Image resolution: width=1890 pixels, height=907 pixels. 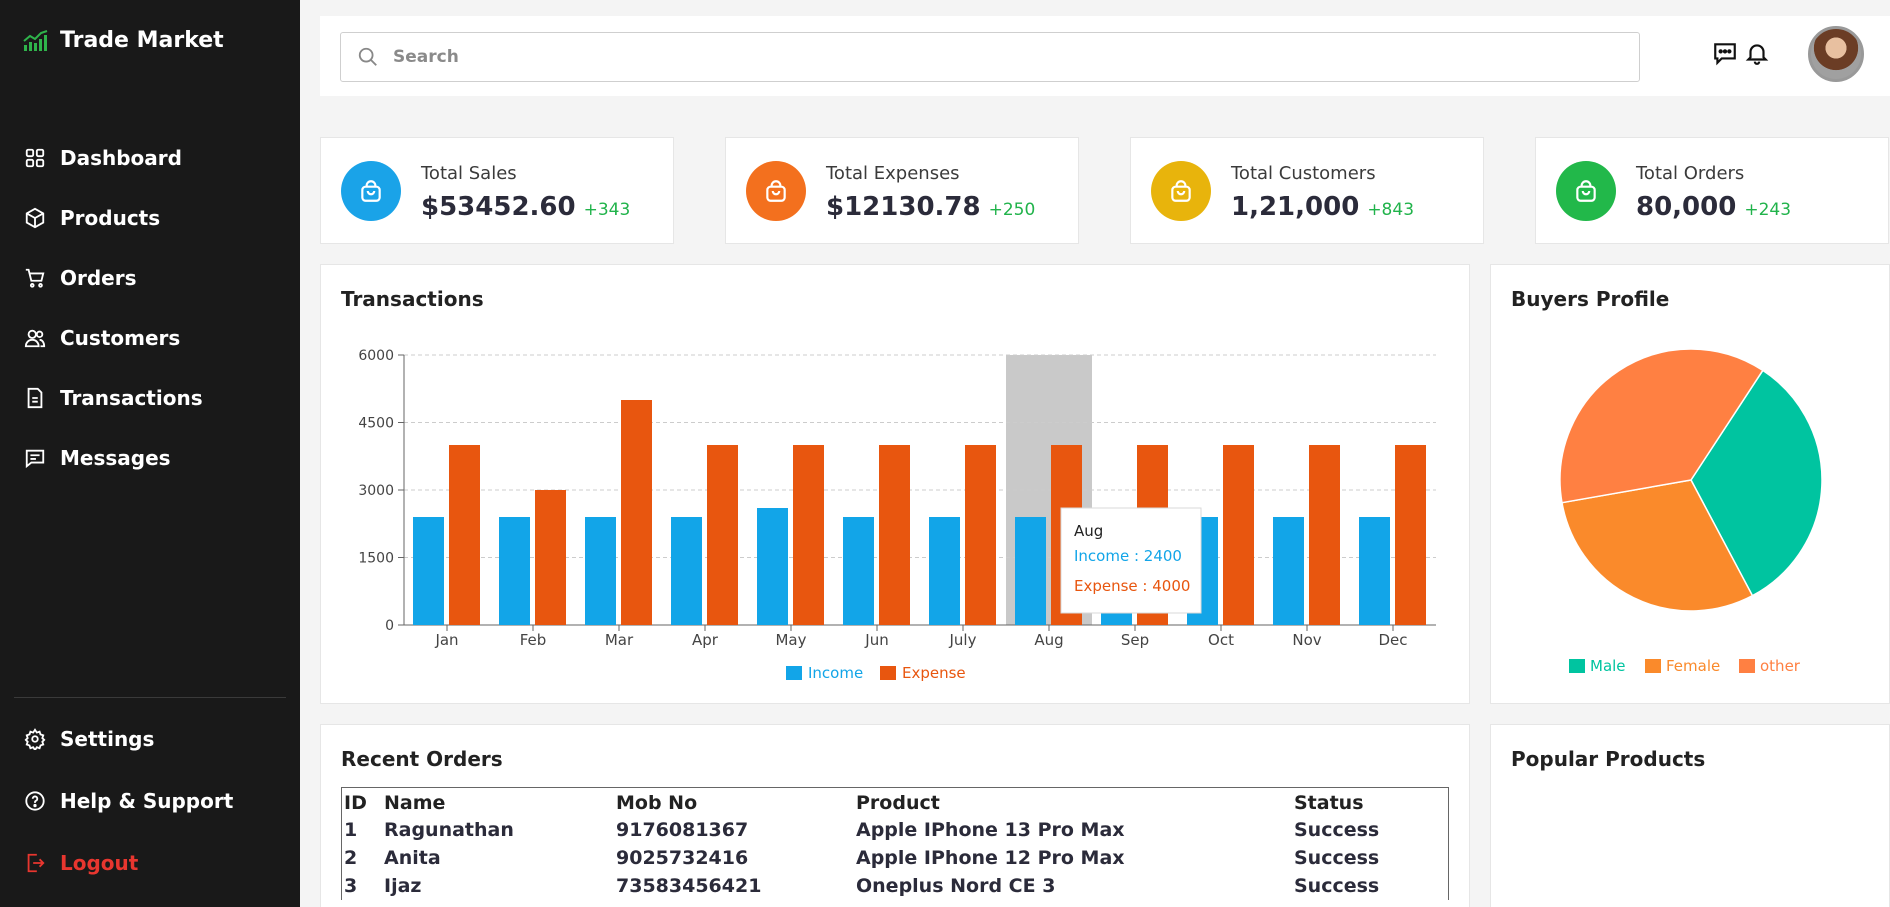 What do you see at coordinates (367, 56) in the screenshot?
I see `search-icon` at bounding box center [367, 56].